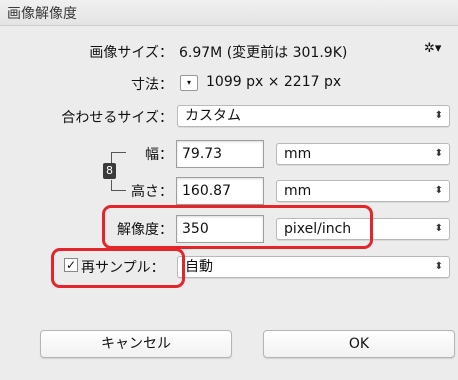  Describe the element at coordinates (189, 83) in the screenshot. I see `dimensions-unit-dropdown: ▾` at that location.